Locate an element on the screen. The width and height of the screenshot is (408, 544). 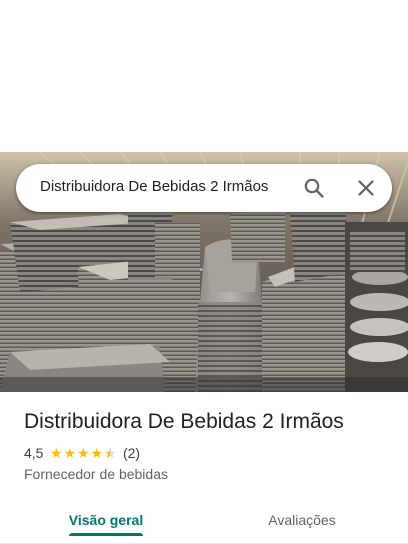
star-rating: ★ ★ ★ ★ ★ is located at coordinates (83, 453).